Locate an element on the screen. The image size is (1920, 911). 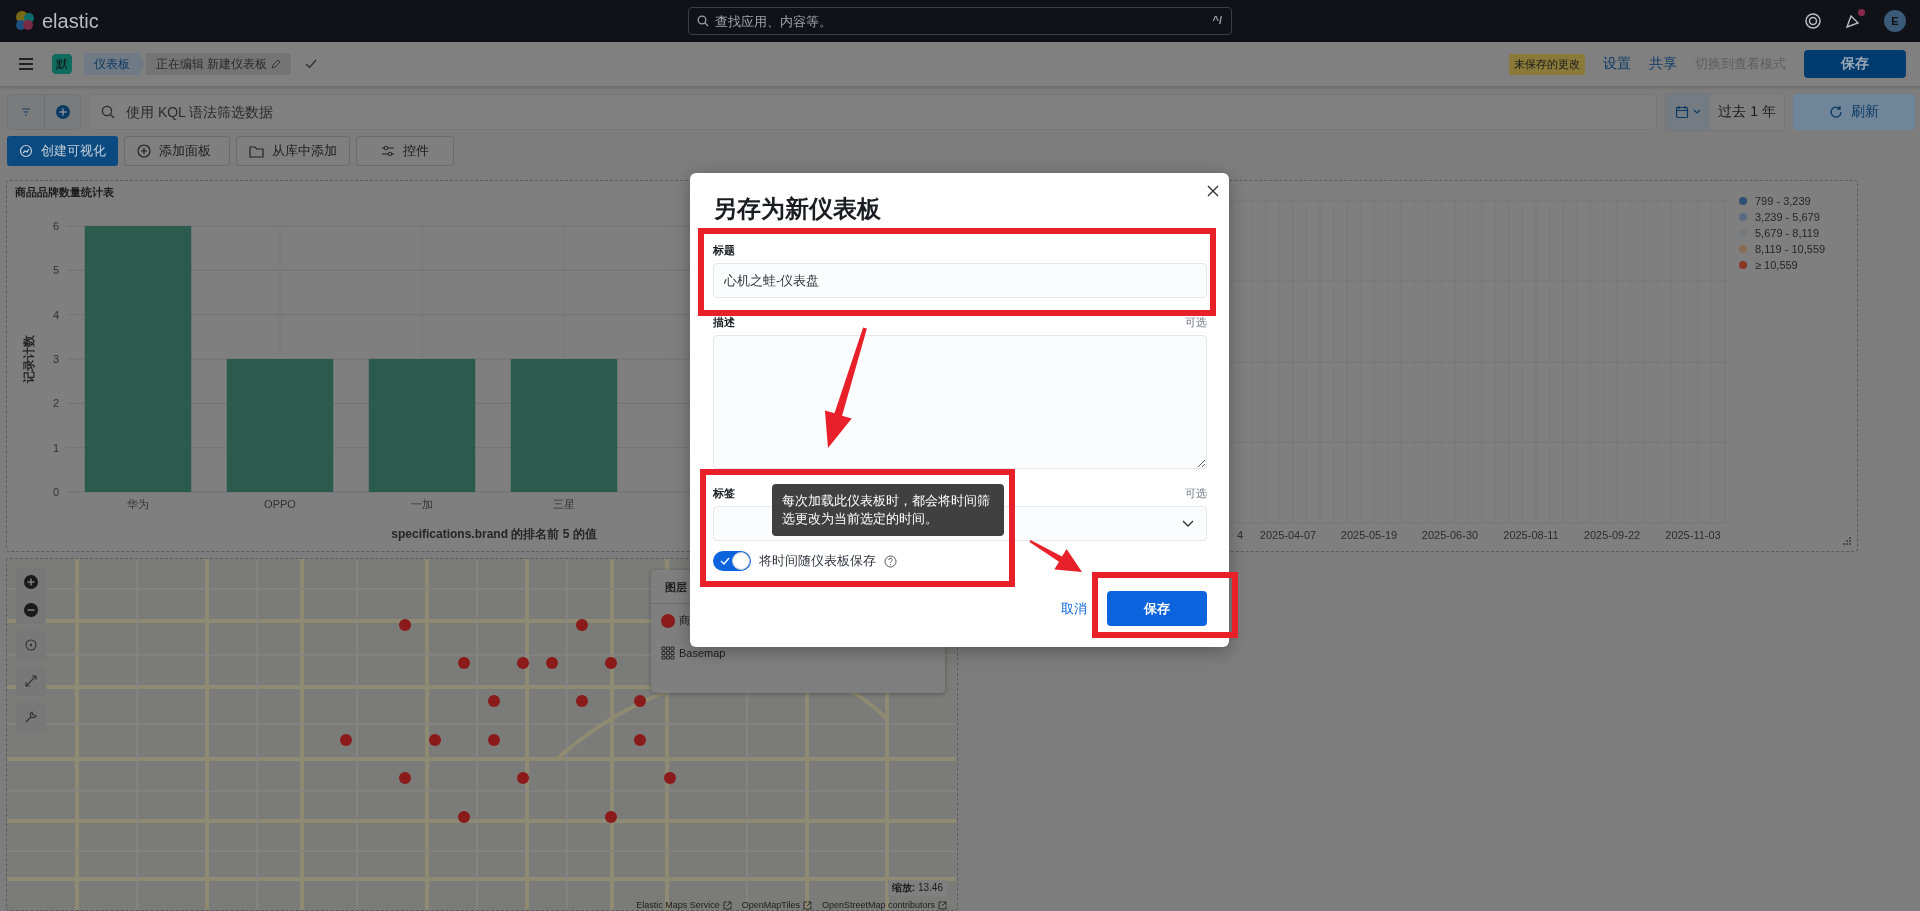
x-tick-label: 华为 is located at coordinates (138, 504).